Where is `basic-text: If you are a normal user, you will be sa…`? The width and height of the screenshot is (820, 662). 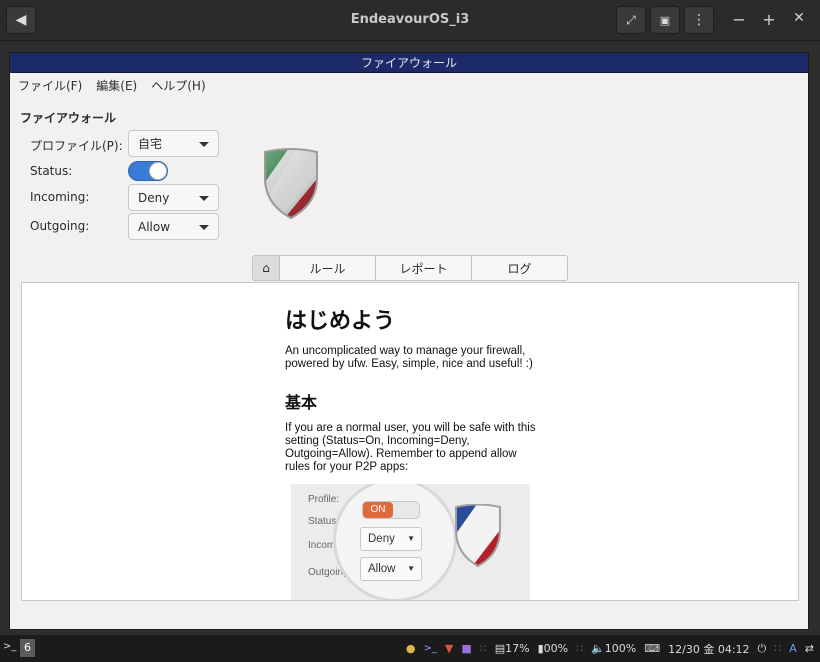
basic-text: If you are a normal user, you will be sa… is located at coordinates (410, 447).